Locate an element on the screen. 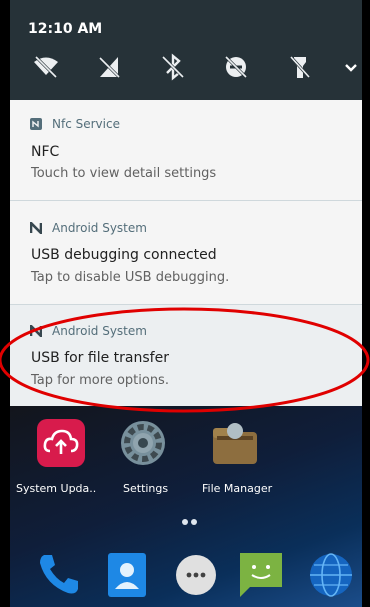 The width and height of the screenshot is (370, 607). app-drawer-icon is located at coordinates (196, 575).